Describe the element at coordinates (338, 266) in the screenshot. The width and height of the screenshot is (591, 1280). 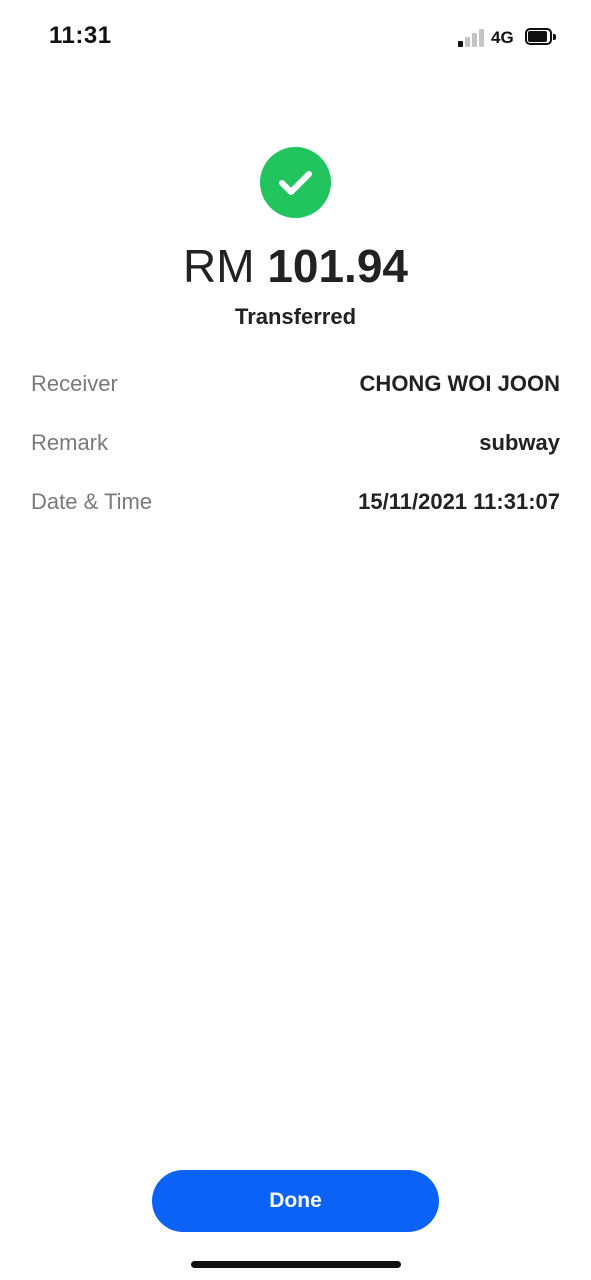
I see `amount-value: 101.94` at that location.